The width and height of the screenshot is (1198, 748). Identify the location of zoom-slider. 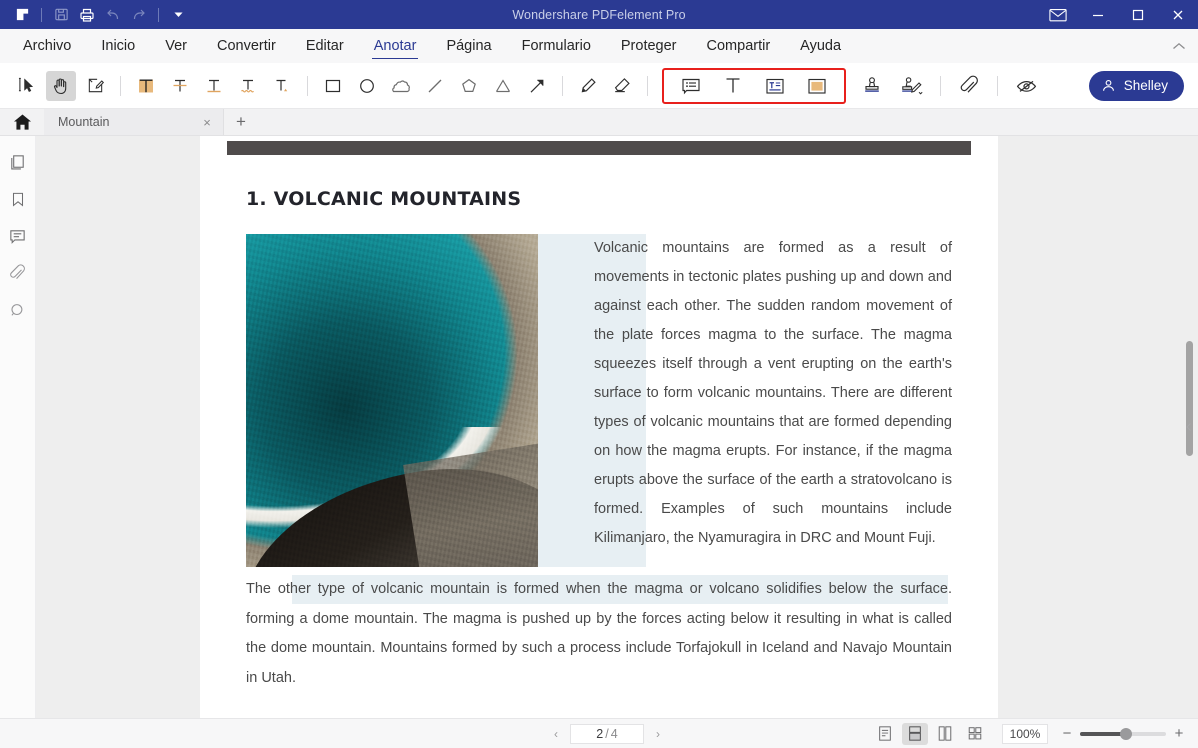
(1123, 733).